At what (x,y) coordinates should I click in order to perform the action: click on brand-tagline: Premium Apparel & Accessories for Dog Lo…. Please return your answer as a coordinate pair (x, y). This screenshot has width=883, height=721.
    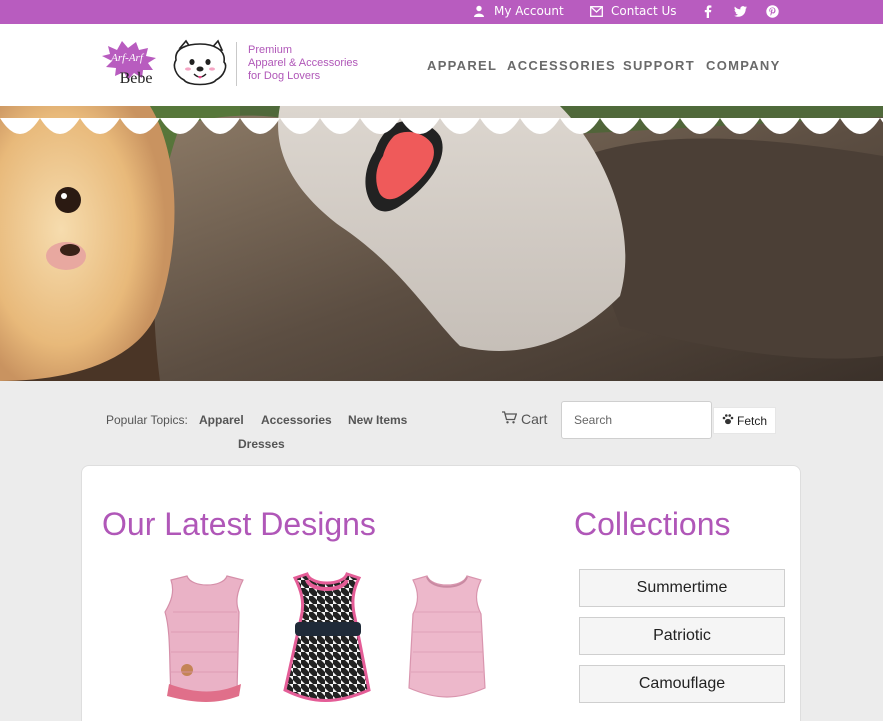
    Looking at the image, I should click on (303, 63).